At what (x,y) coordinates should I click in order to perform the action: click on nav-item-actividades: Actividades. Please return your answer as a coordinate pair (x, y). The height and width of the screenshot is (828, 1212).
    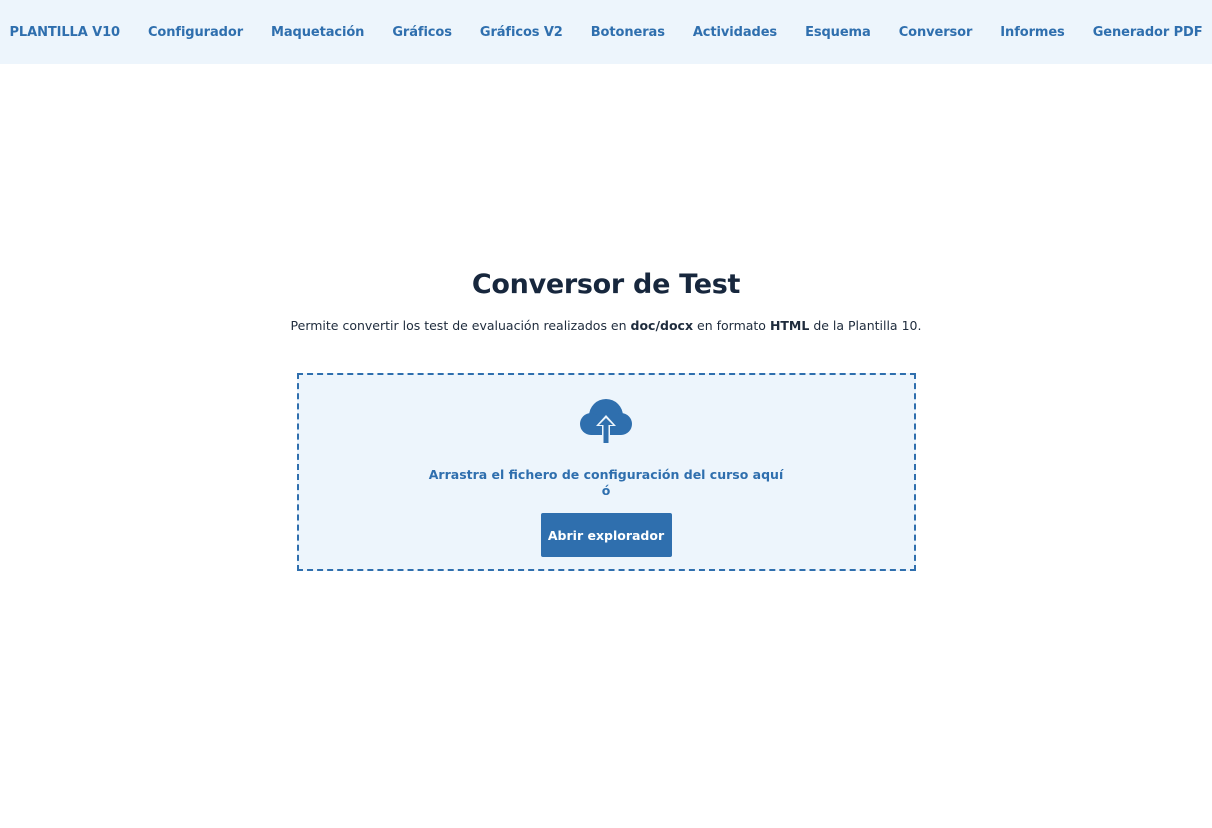
    Looking at the image, I should click on (735, 32).